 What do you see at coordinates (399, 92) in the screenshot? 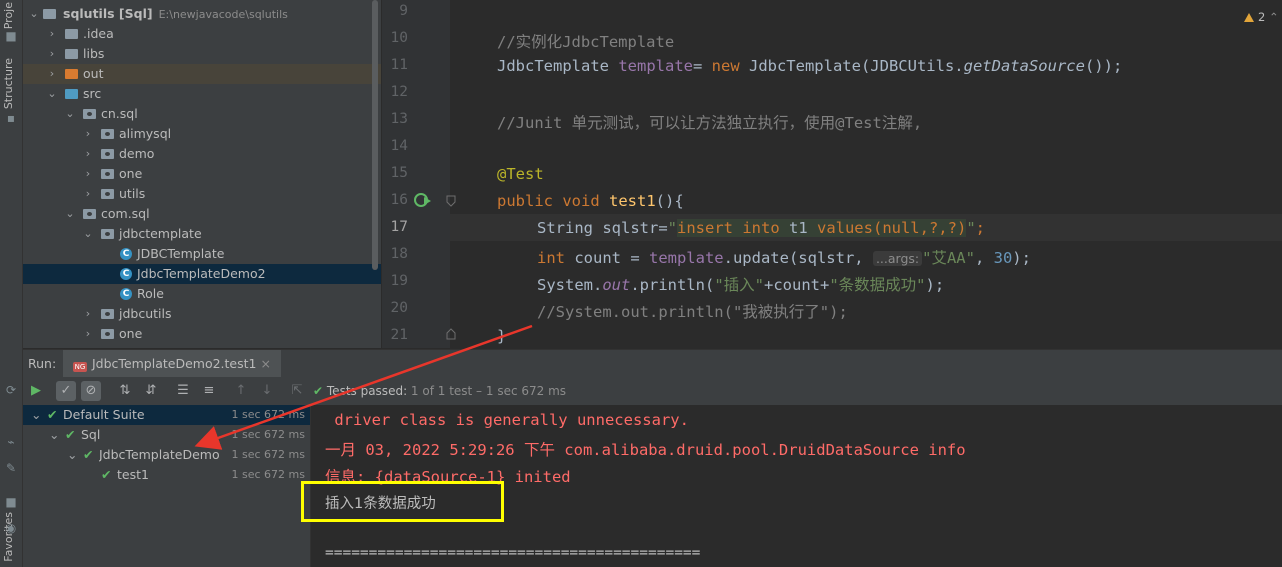
I see `line-number: 12` at bounding box center [399, 92].